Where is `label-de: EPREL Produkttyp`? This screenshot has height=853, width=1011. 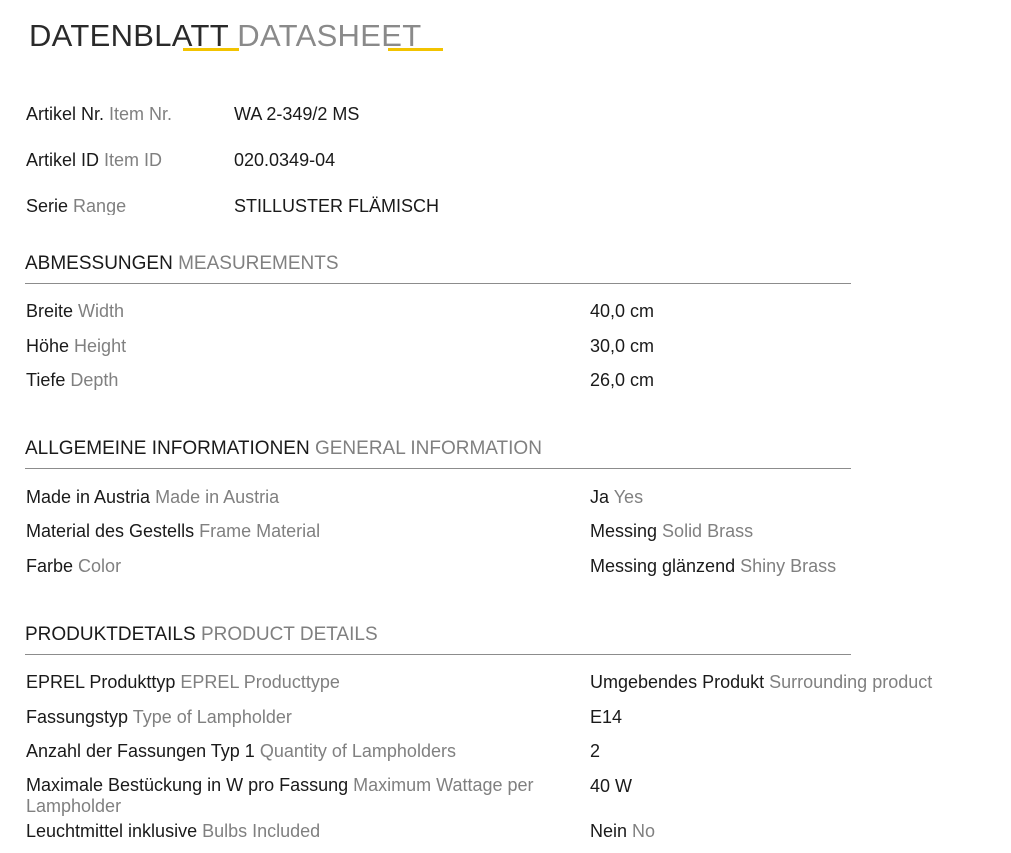
label-de: EPREL Produkttyp is located at coordinates (101, 682).